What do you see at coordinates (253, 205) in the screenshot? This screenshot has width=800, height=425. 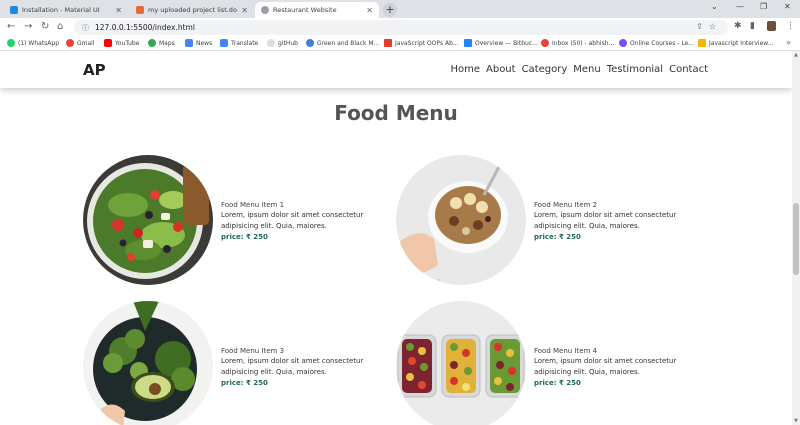 I see `menu-item-name: Food Menu Item 1` at bounding box center [253, 205].